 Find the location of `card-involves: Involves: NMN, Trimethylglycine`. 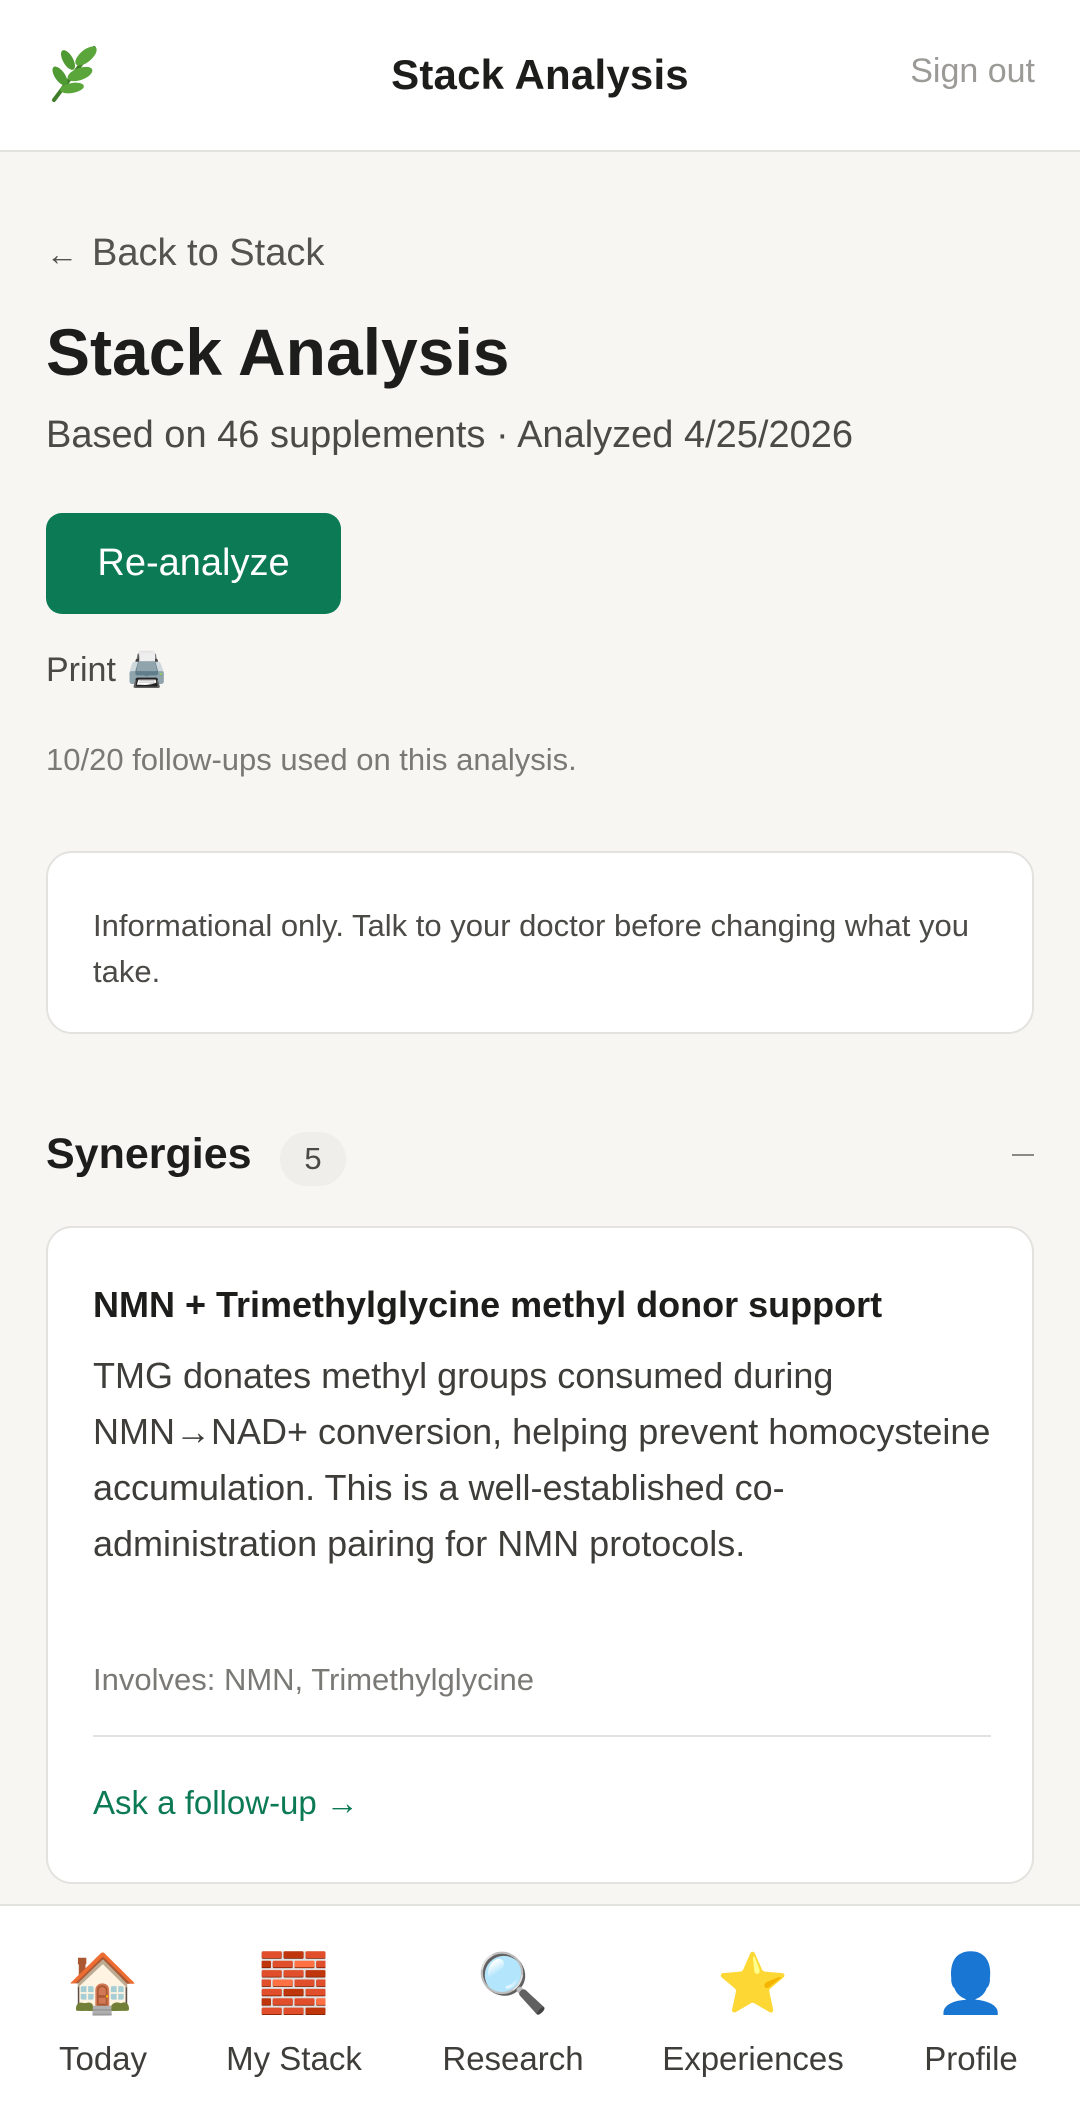

card-involves: Involves: NMN, Trimethylglycine is located at coordinates (314, 1679).